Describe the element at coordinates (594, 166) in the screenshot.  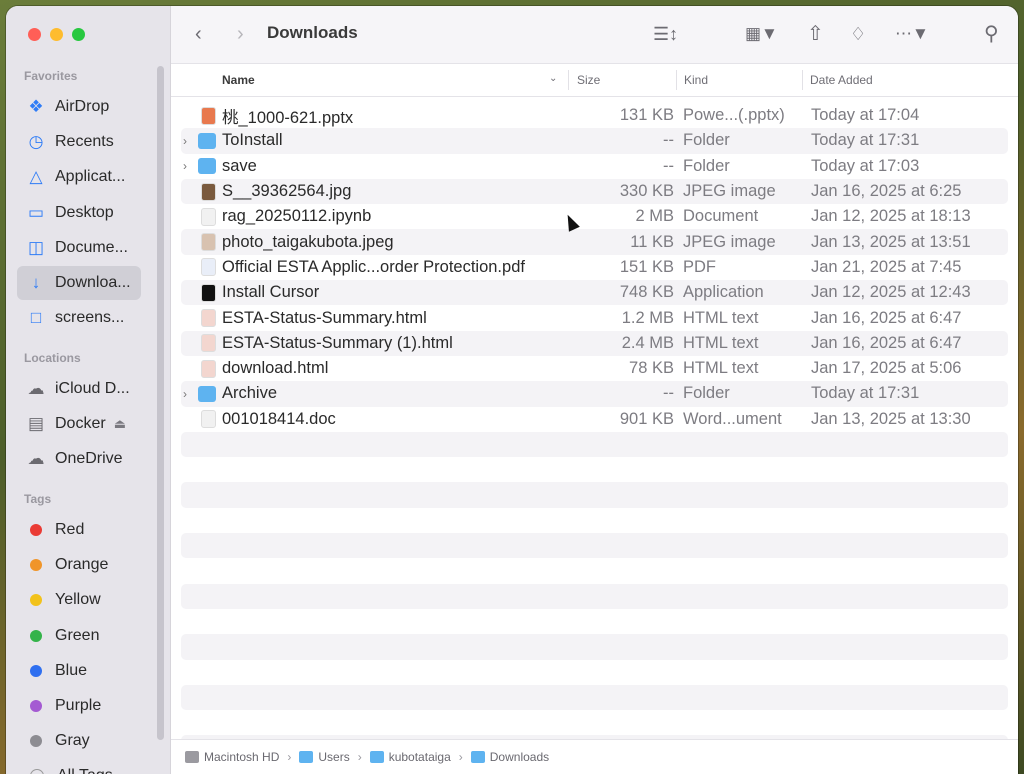
I see `table-row: › save -- Folder Today at 17:03` at that location.